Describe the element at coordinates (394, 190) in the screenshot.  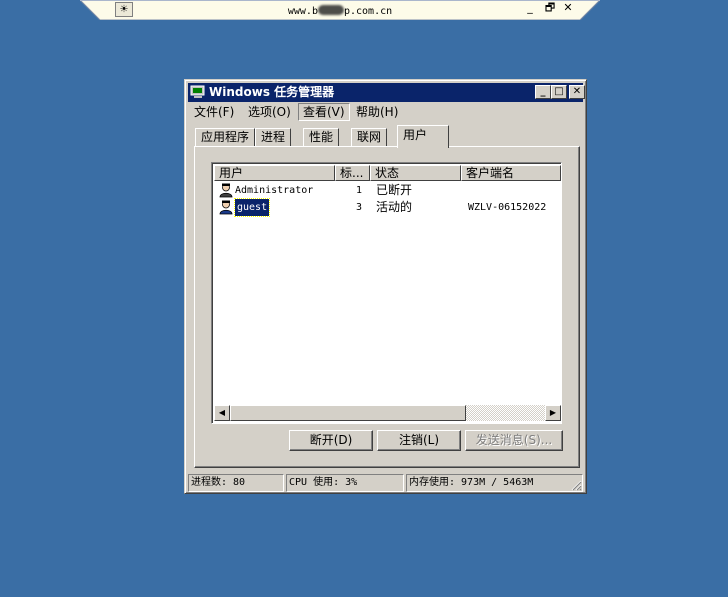
I see `session-status: 已断开` at that location.